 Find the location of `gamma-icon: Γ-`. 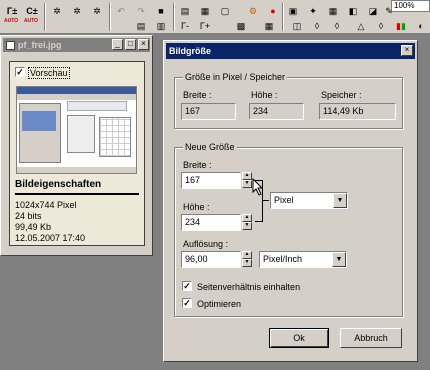

gamma-icon: Γ- is located at coordinates (185, 26).